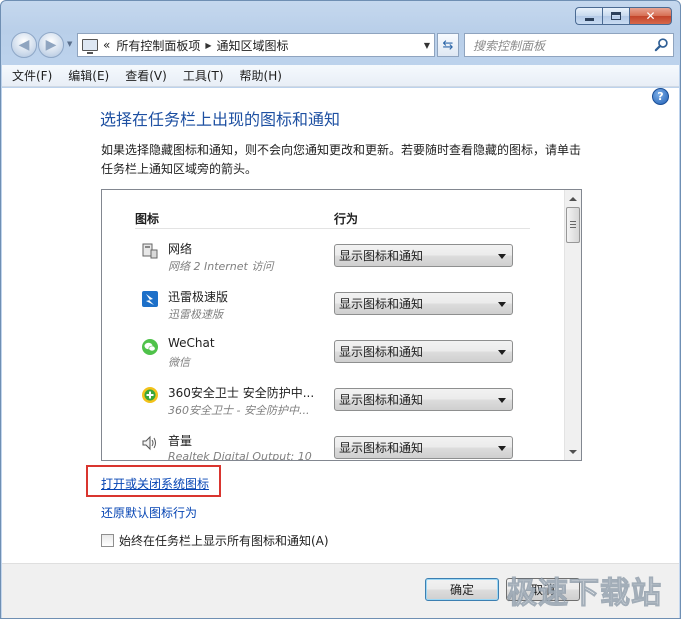 Image resolution: width=681 pixels, height=619 pixels. What do you see at coordinates (191, 343) in the screenshot?
I see `item-name: WeChat` at bounding box center [191, 343].